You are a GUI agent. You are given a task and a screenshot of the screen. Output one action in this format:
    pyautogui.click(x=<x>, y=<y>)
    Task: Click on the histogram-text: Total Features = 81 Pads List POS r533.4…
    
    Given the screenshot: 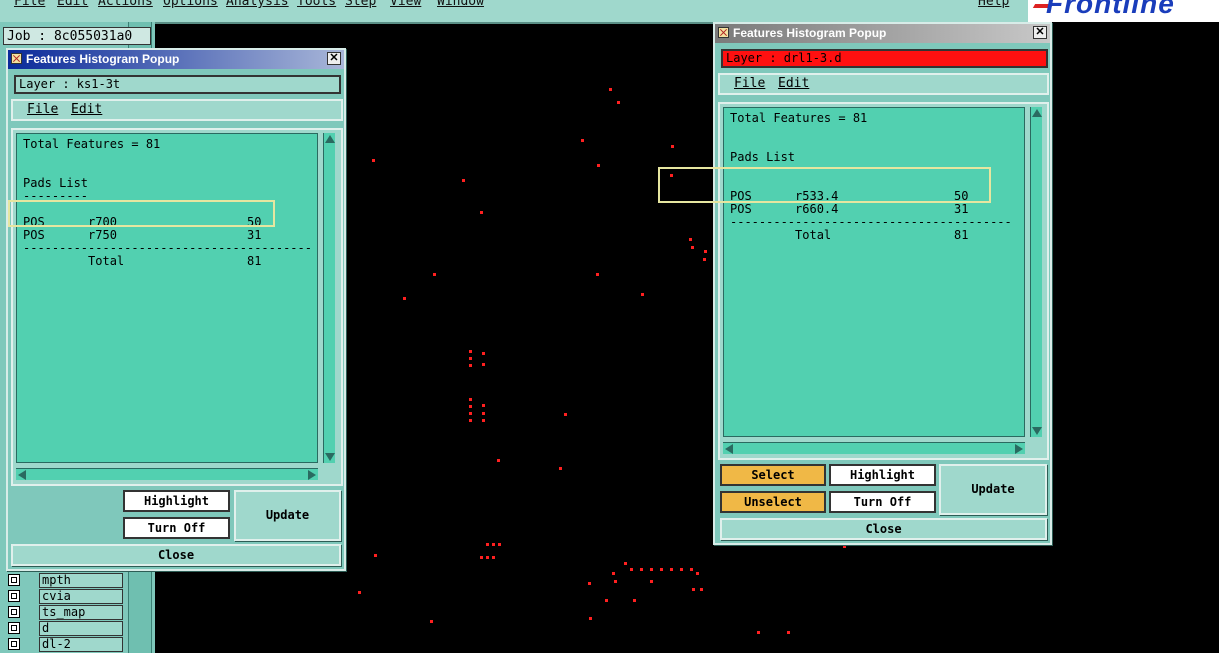 What is the action you would take?
    pyautogui.click(x=874, y=272)
    